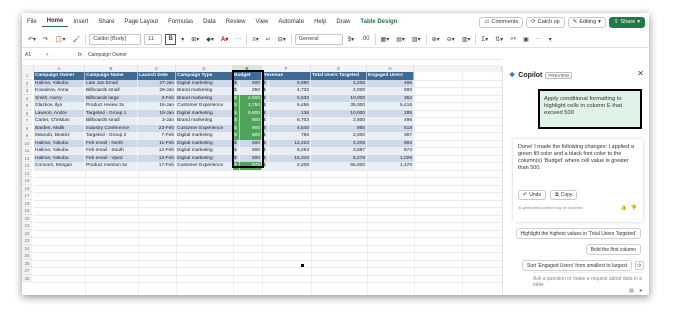  What do you see at coordinates (290, 166) in the screenshot?
I see `table-cell: 2,208` at bounding box center [290, 166].